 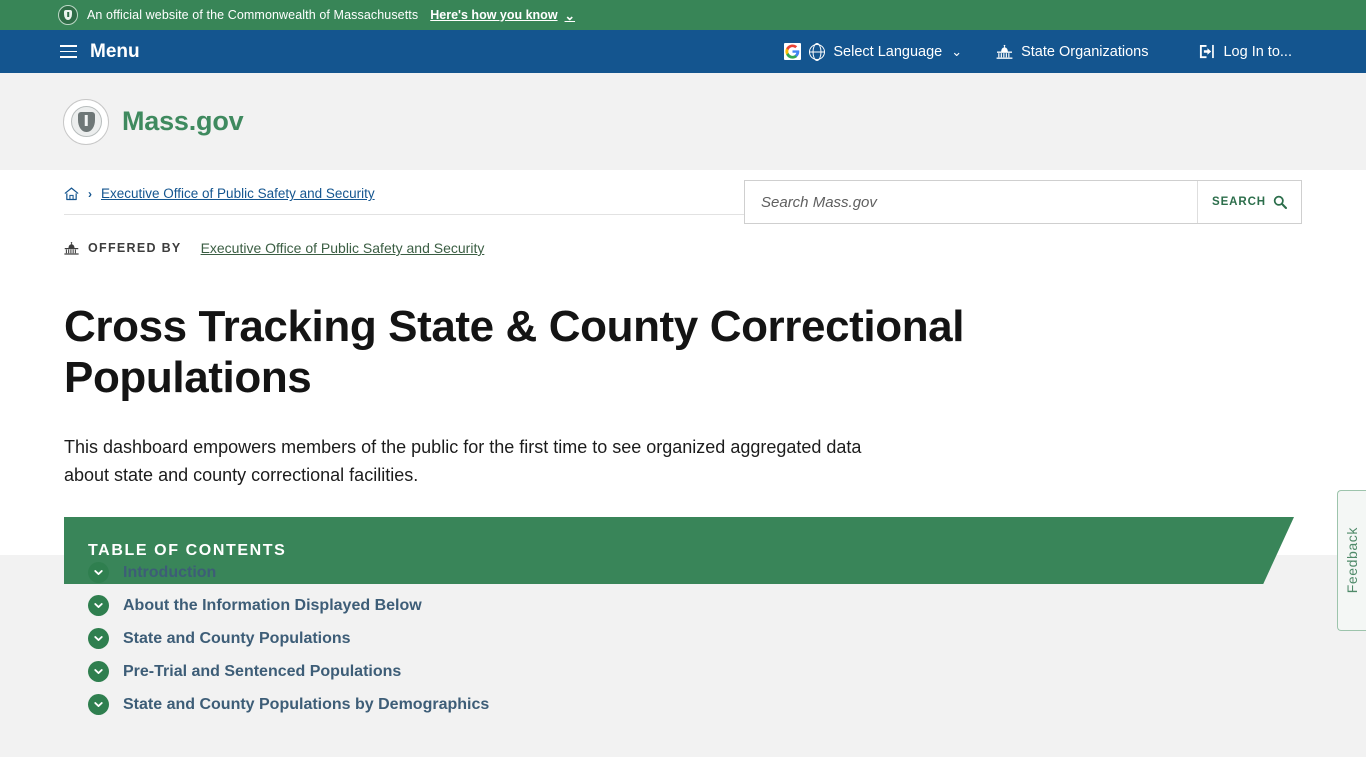 I want to click on main-menu-button: Menu, so click(x=70, y=52).